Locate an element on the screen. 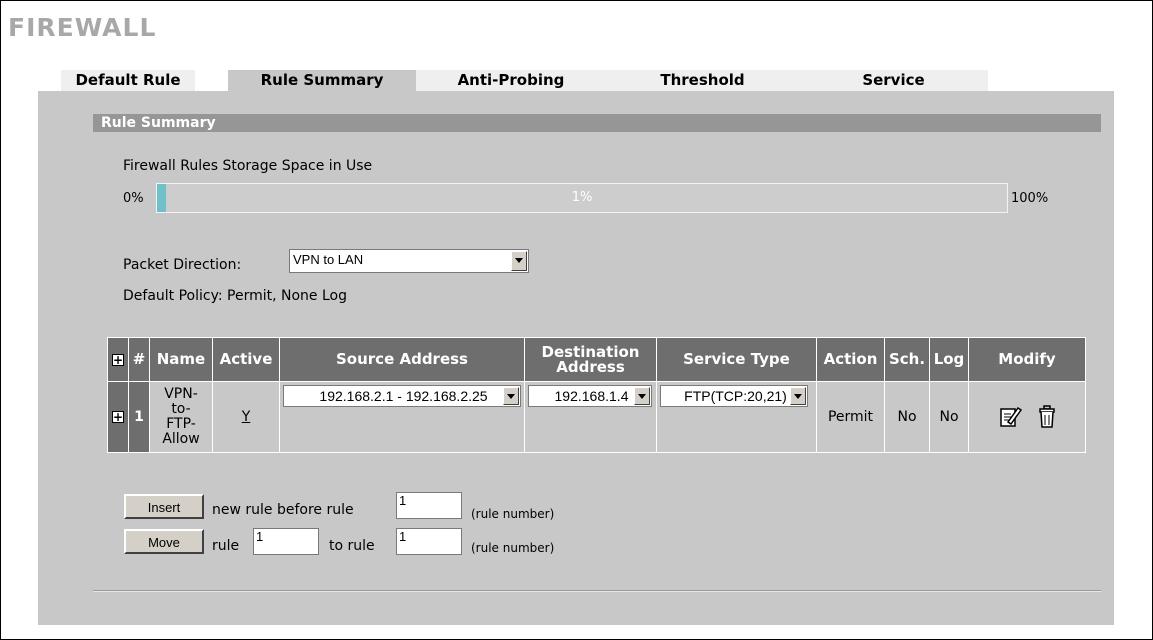 The width and height of the screenshot is (1153, 640). header-modify: Modify is located at coordinates (1027, 359).